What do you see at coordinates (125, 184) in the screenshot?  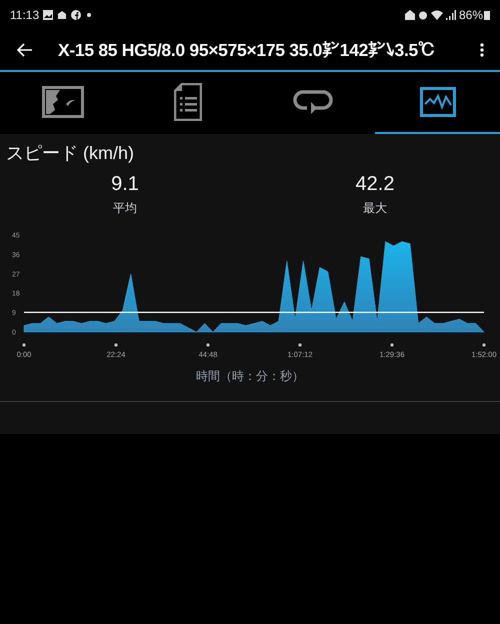 I see `stat-value: 9.1` at bounding box center [125, 184].